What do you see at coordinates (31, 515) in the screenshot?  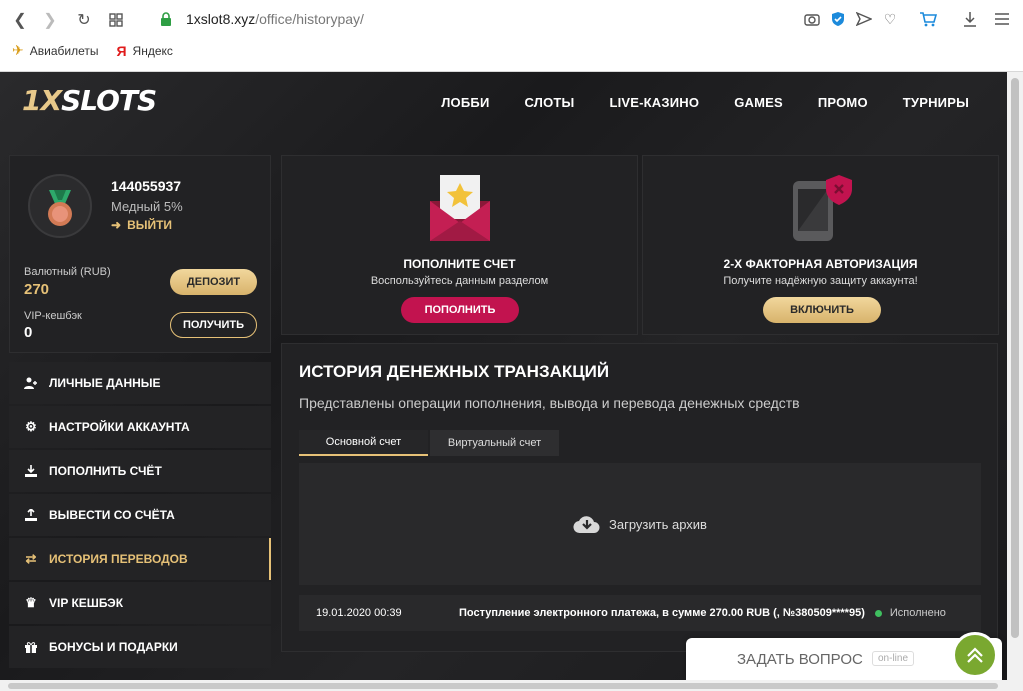 I see `upload-icon` at bounding box center [31, 515].